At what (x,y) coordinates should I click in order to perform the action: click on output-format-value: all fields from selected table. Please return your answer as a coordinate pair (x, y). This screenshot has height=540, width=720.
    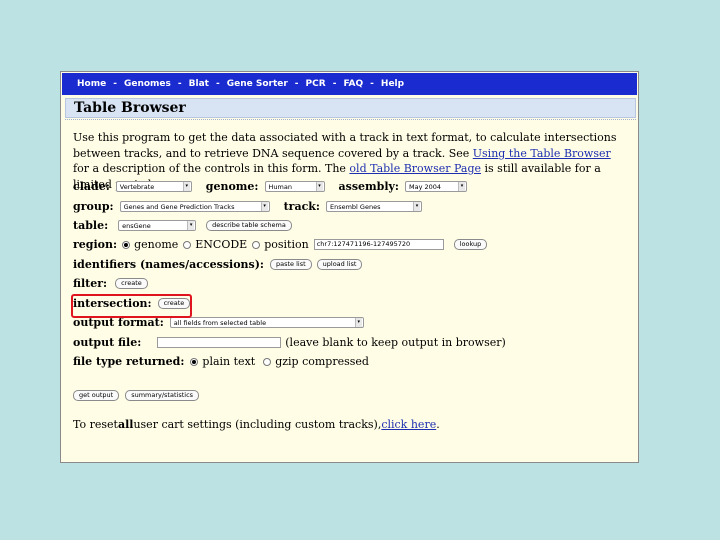
    Looking at the image, I should click on (220, 322).